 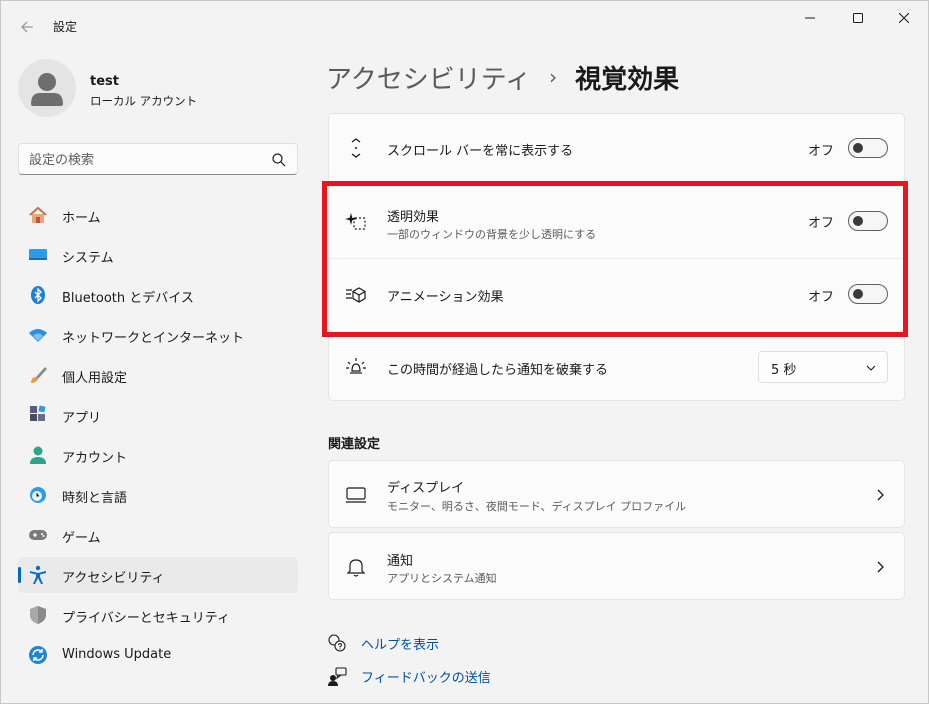 What do you see at coordinates (144, 101) in the screenshot?
I see `account-type: ローカル アカウント` at bounding box center [144, 101].